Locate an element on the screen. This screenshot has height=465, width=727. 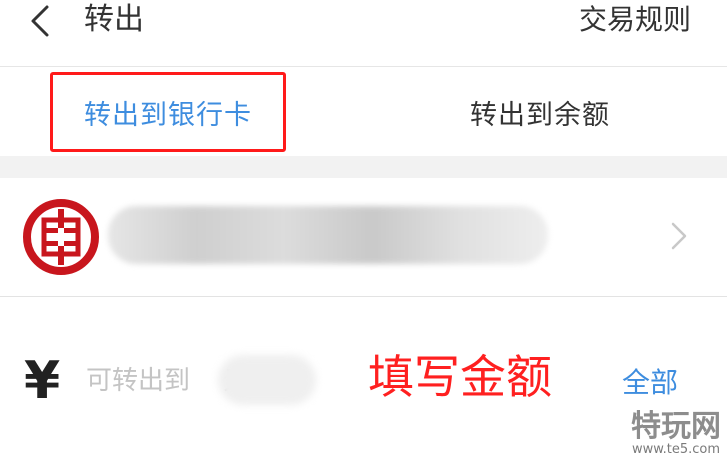
available-amount-redacted is located at coordinates (267, 380).